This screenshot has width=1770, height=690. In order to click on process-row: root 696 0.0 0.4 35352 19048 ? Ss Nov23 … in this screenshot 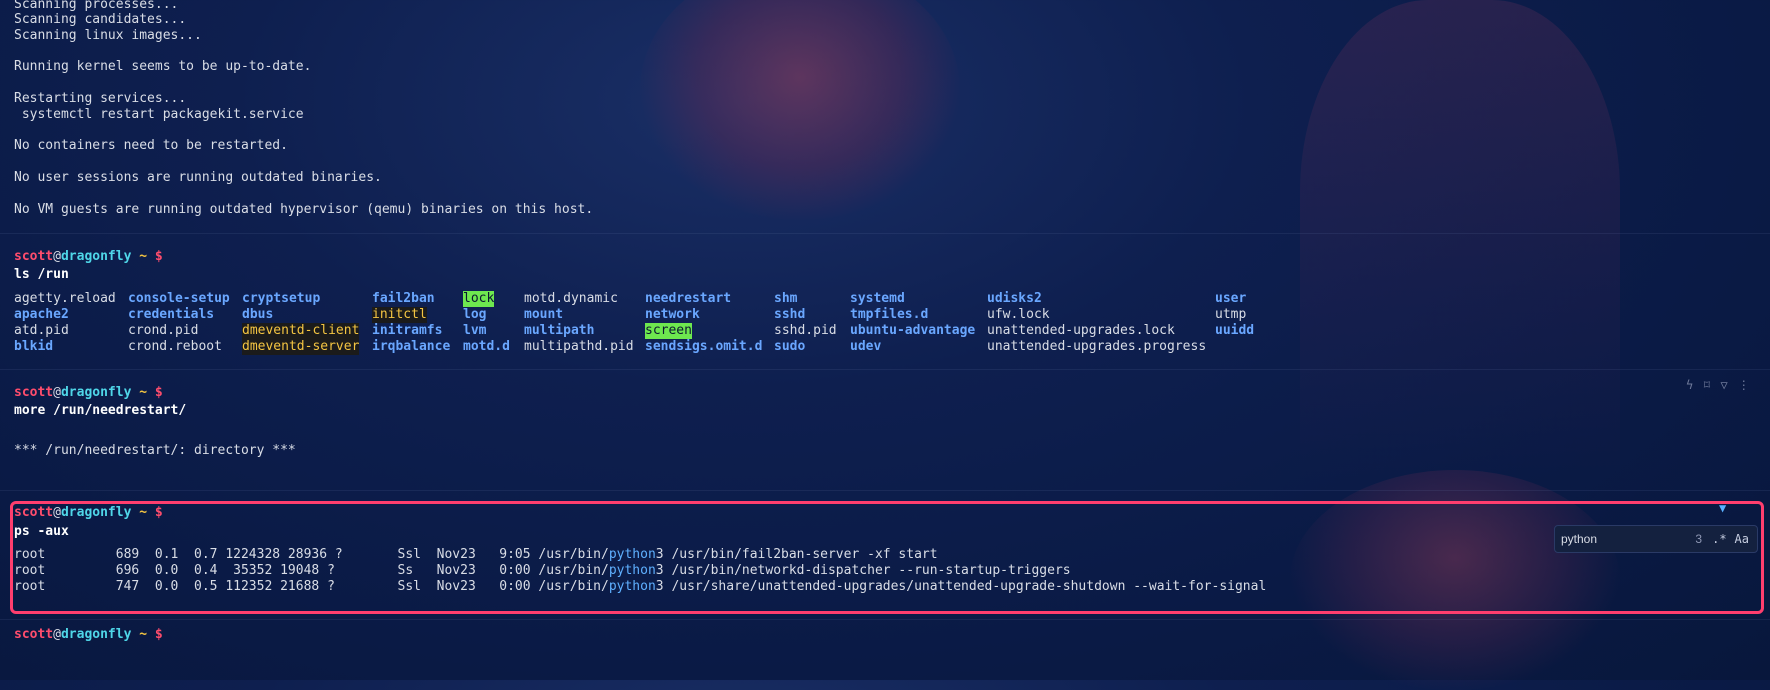, I will do `click(542, 571)`.